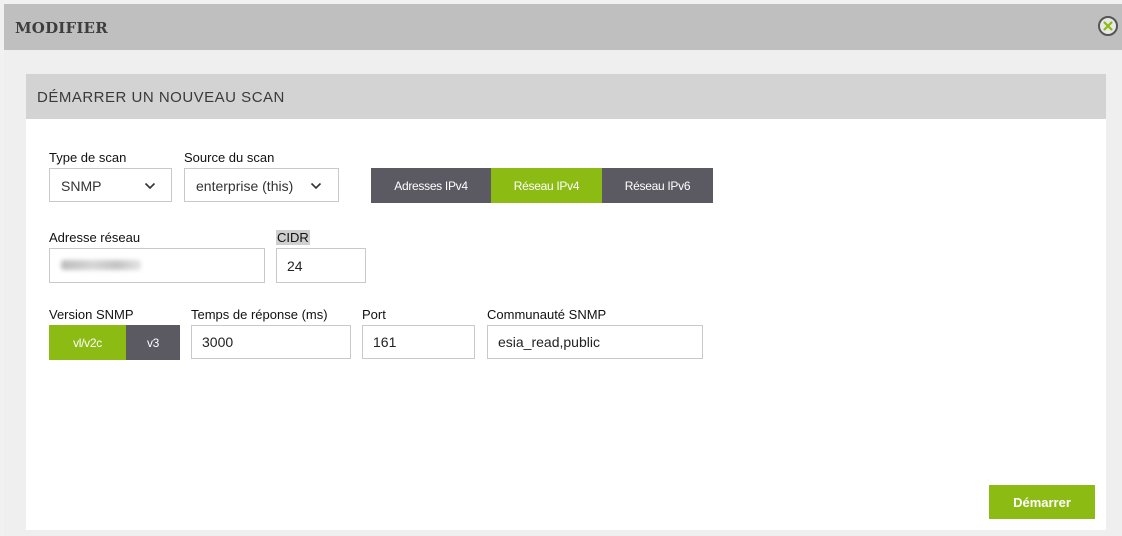 The height and width of the screenshot is (536, 1122). I want to click on port-input, so click(418, 342).